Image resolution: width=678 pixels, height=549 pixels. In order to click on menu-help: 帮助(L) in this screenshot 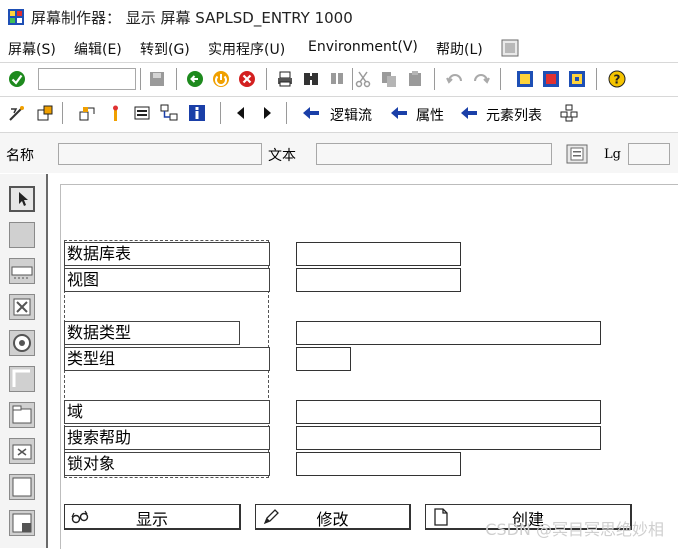, I will do `click(459, 49)`.